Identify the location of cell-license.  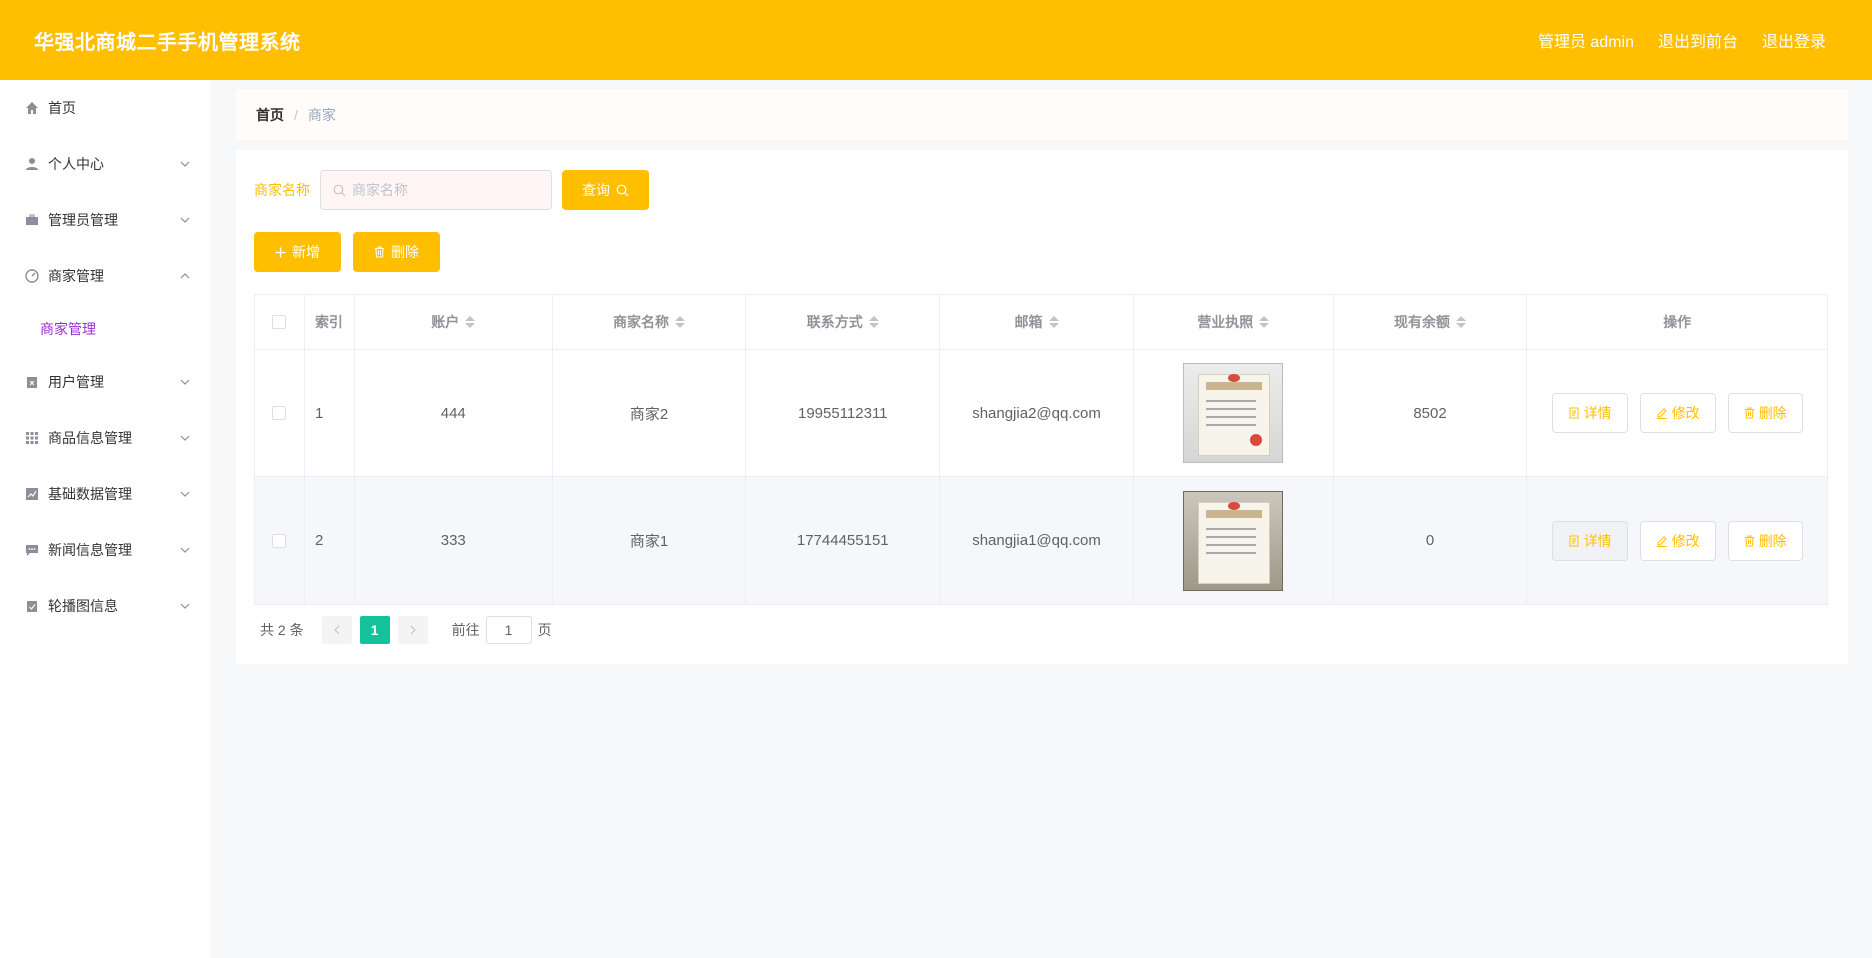
(1234, 540).